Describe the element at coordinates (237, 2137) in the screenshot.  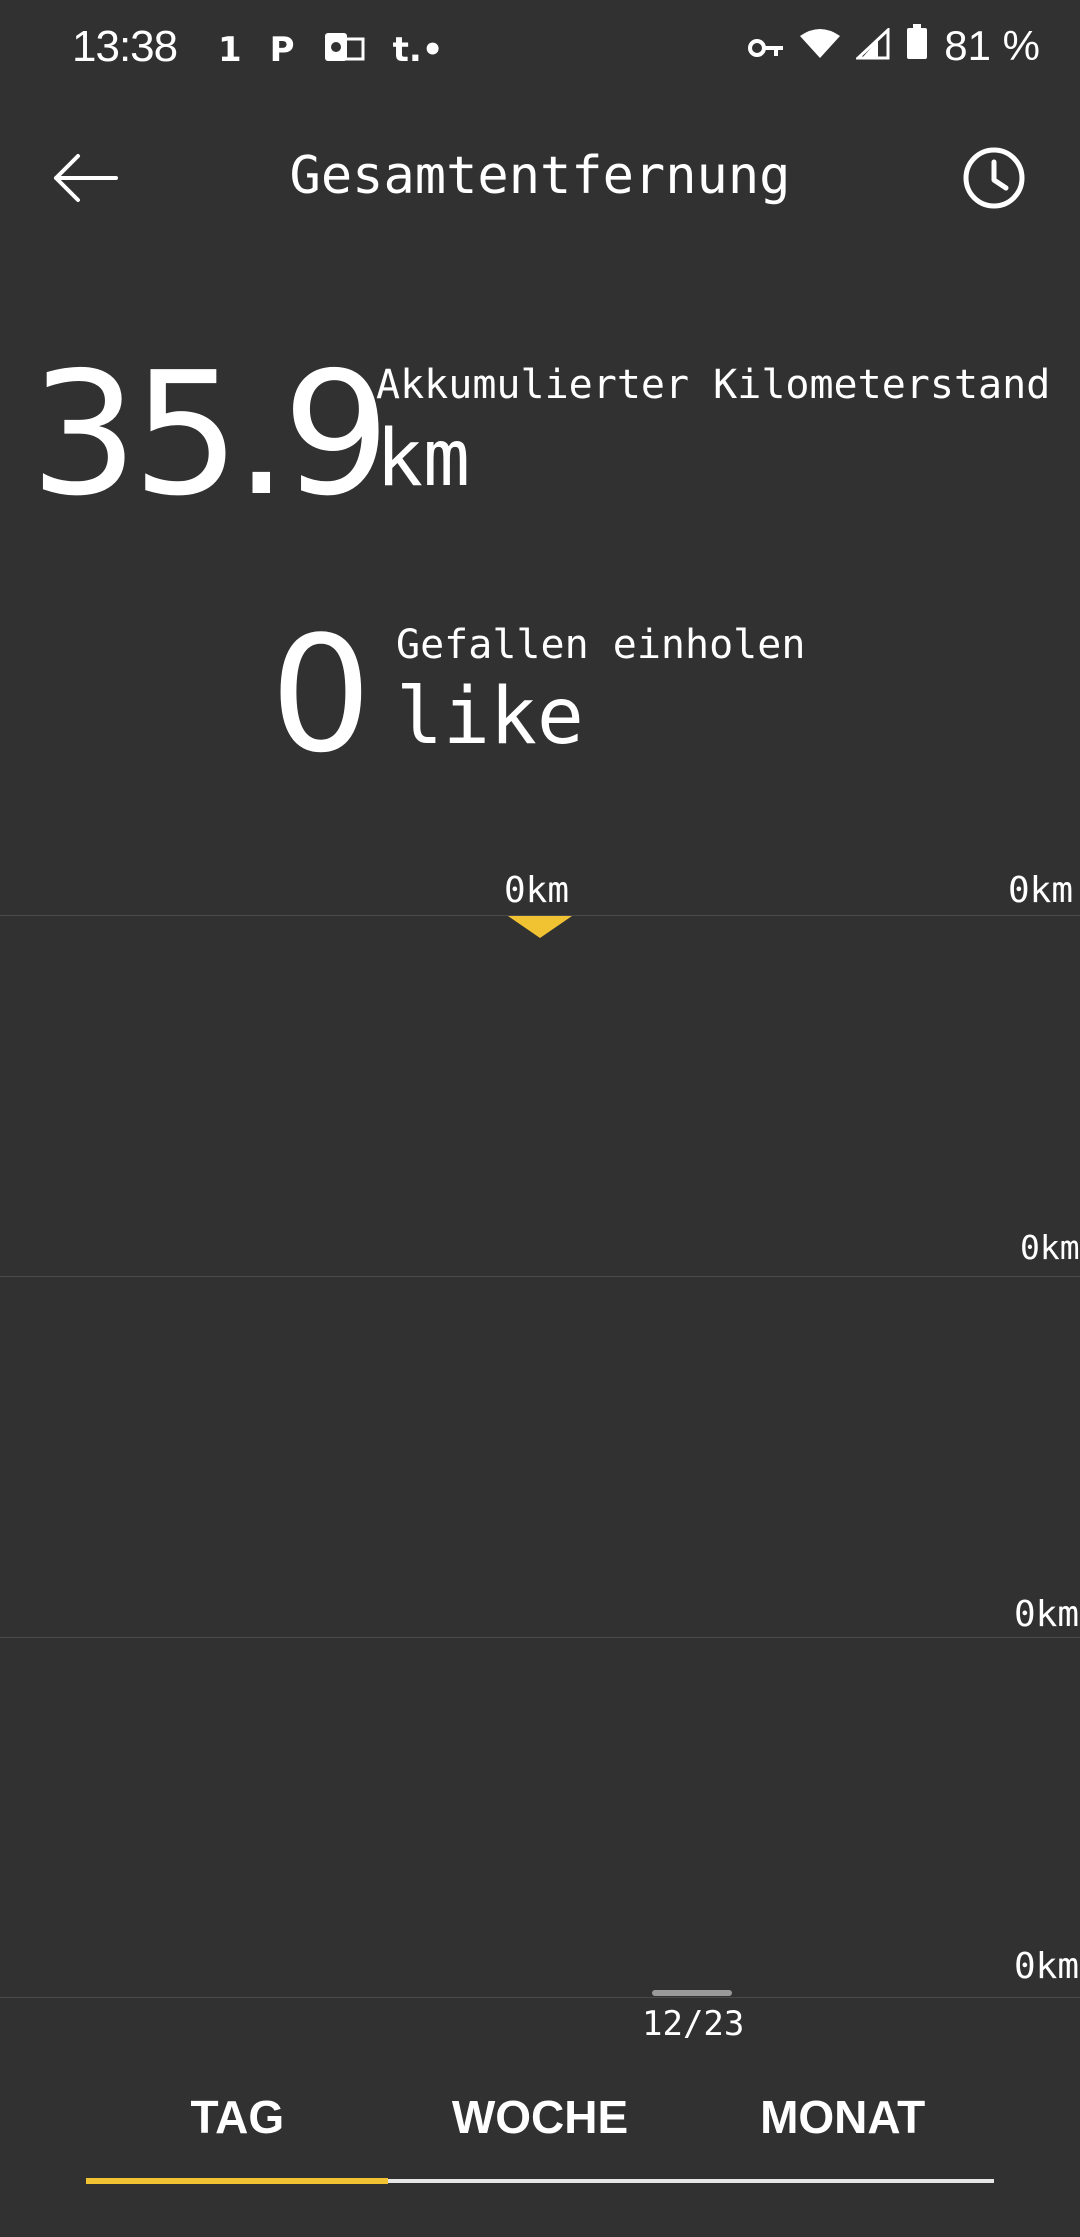
I see `tab-tag: TAG` at that location.